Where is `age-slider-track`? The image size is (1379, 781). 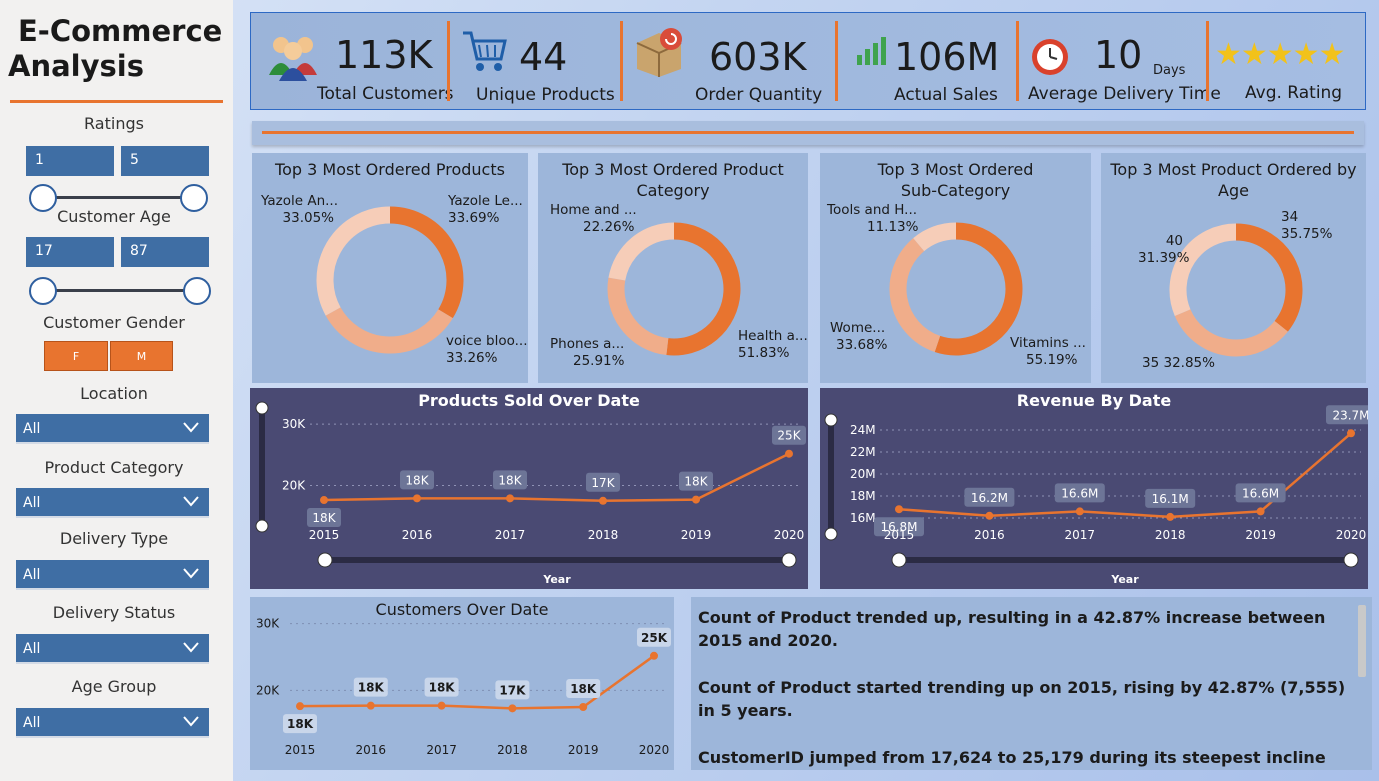 age-slider-track is located at coordinates (119, 290).